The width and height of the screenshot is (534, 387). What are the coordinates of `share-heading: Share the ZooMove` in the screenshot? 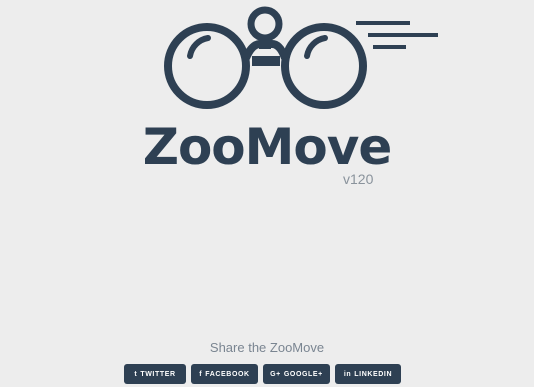 It's located at (267, 347).